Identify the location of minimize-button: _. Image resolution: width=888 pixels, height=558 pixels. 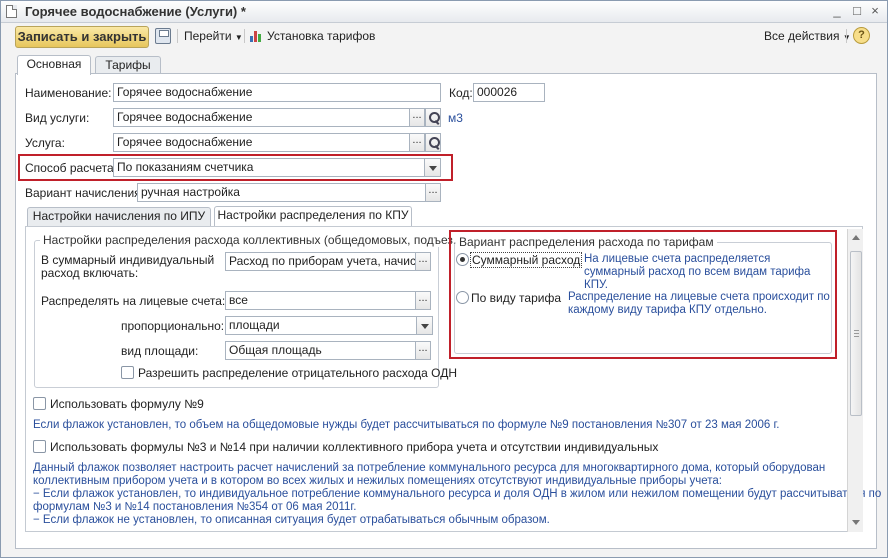
(837, 11).